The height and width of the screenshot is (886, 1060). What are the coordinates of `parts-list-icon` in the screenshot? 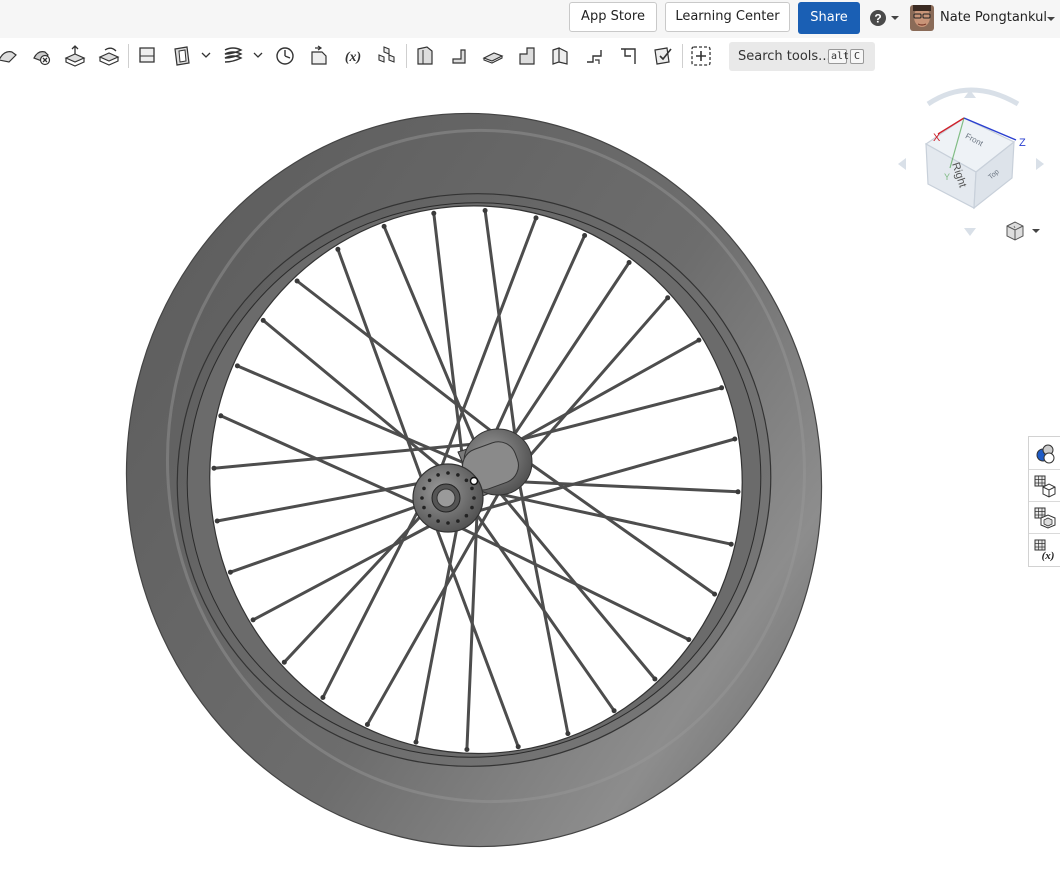 It's located at (1045, 486).